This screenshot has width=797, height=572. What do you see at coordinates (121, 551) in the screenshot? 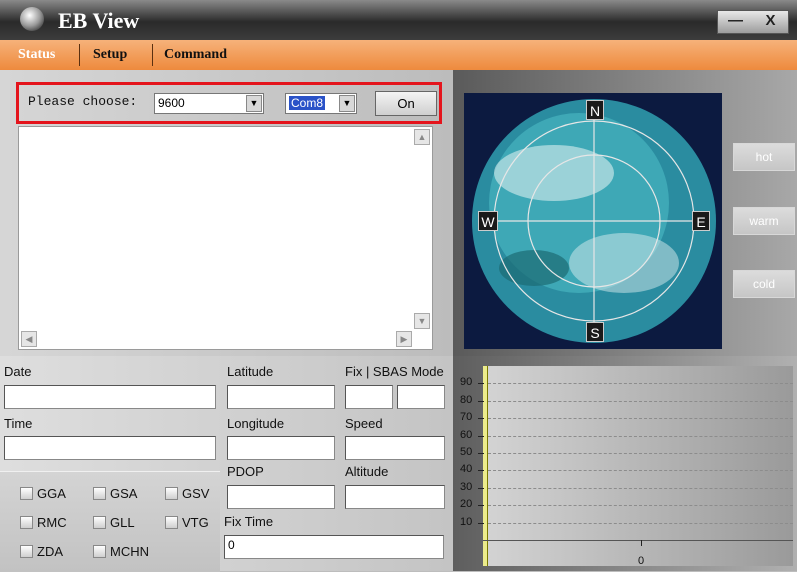
I see `checkbox-mchn: MCHN` at bounding box center [121, 551].